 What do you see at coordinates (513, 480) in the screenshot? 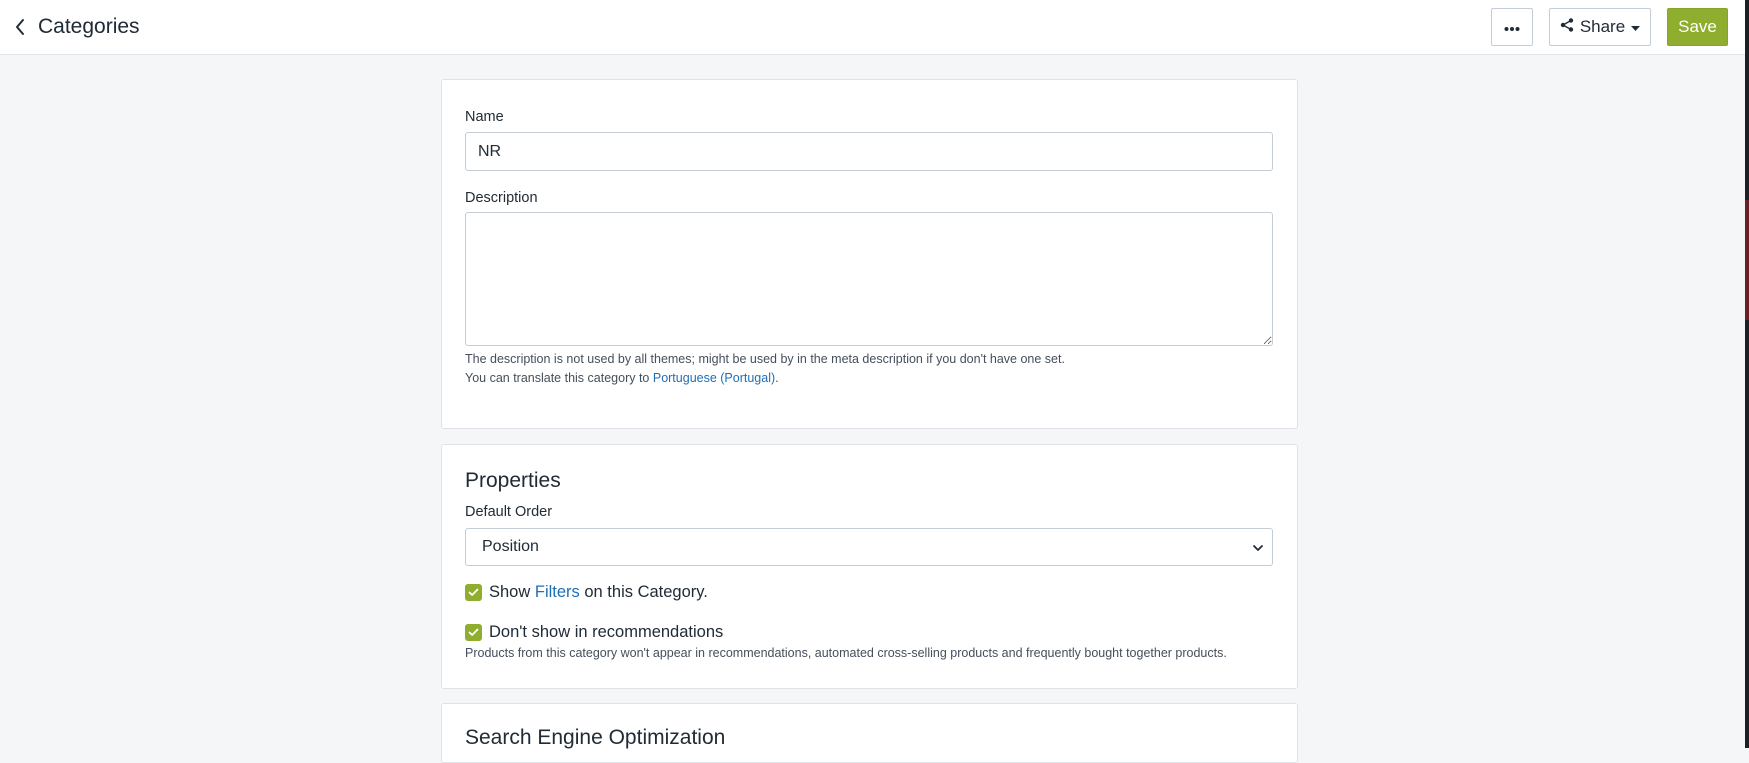
I see `properties-title: Properties` at bounding box center [513, 480].